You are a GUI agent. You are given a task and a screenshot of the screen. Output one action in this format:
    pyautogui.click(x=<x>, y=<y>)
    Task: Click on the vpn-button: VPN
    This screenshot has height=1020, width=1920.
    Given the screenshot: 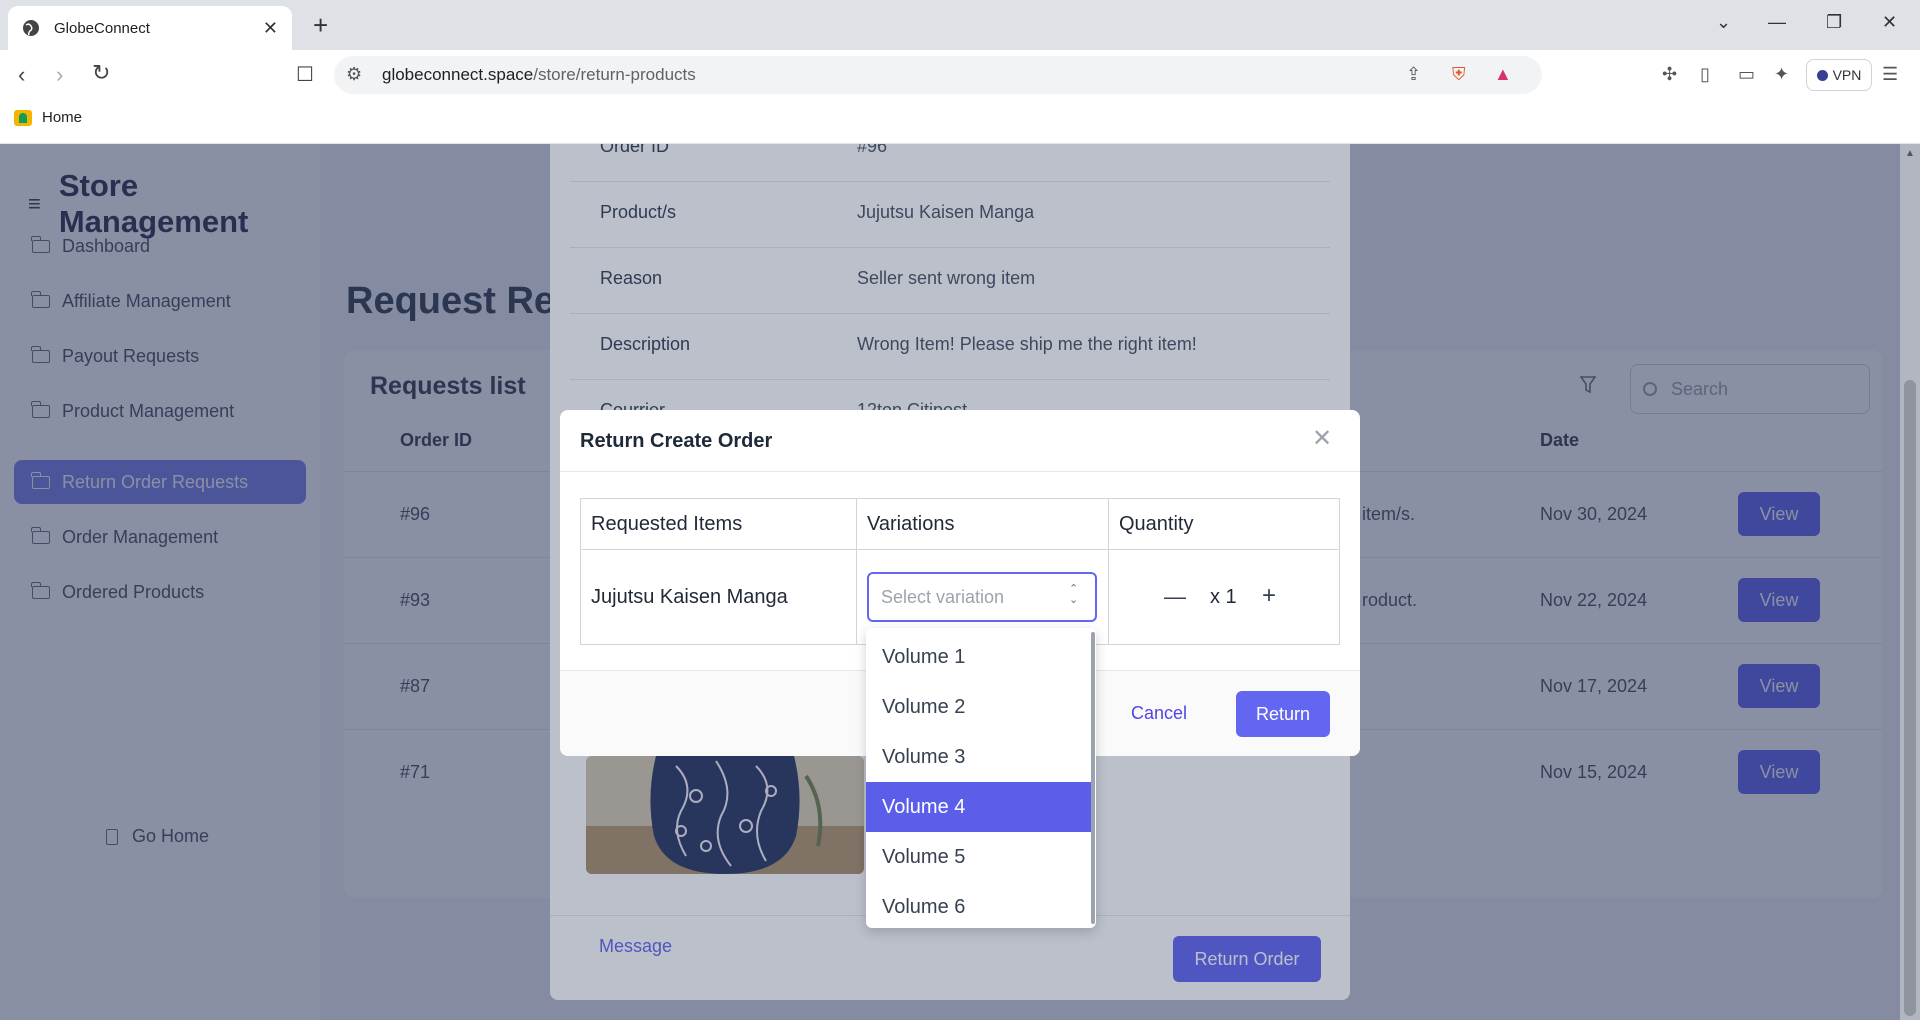 What is the action you would take?
    pyautogui.click(x=1839, y=75)
    